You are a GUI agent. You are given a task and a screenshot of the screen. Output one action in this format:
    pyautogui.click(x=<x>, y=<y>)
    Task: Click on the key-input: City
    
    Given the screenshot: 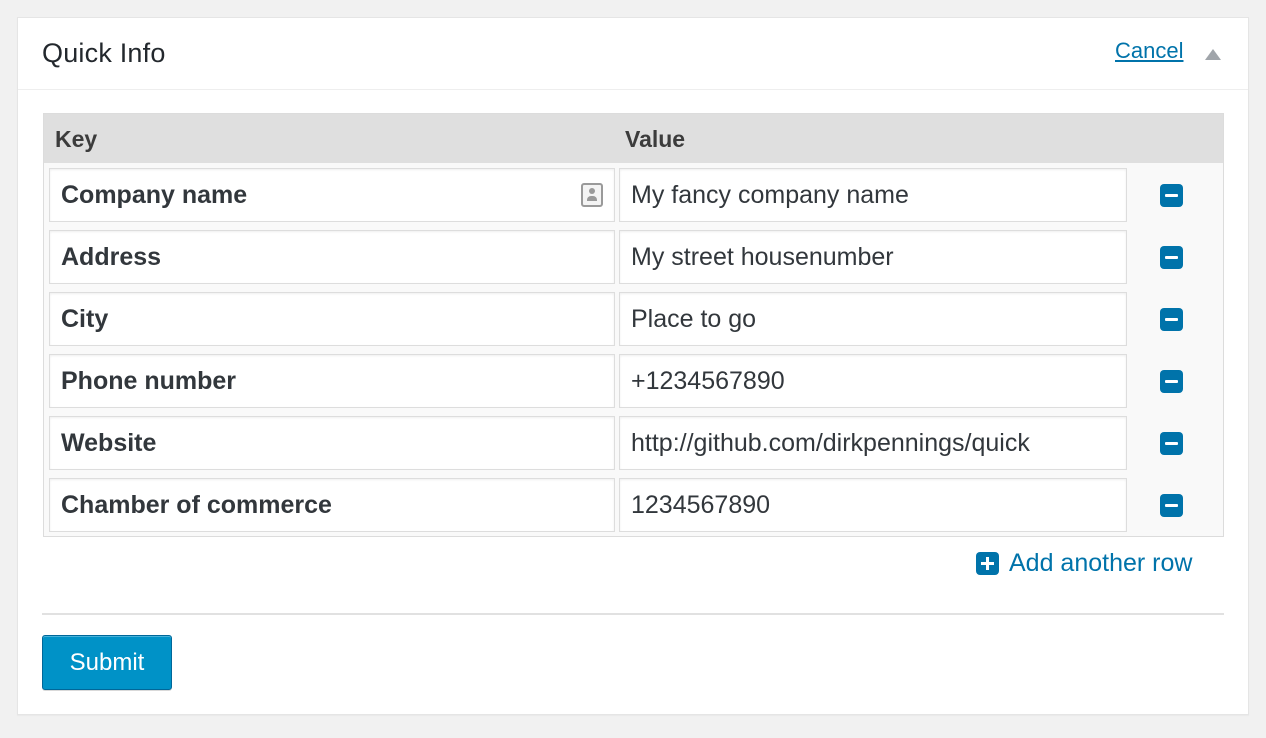 What is the action you would take?
    pyautogui.click(x=332, y=319)
    